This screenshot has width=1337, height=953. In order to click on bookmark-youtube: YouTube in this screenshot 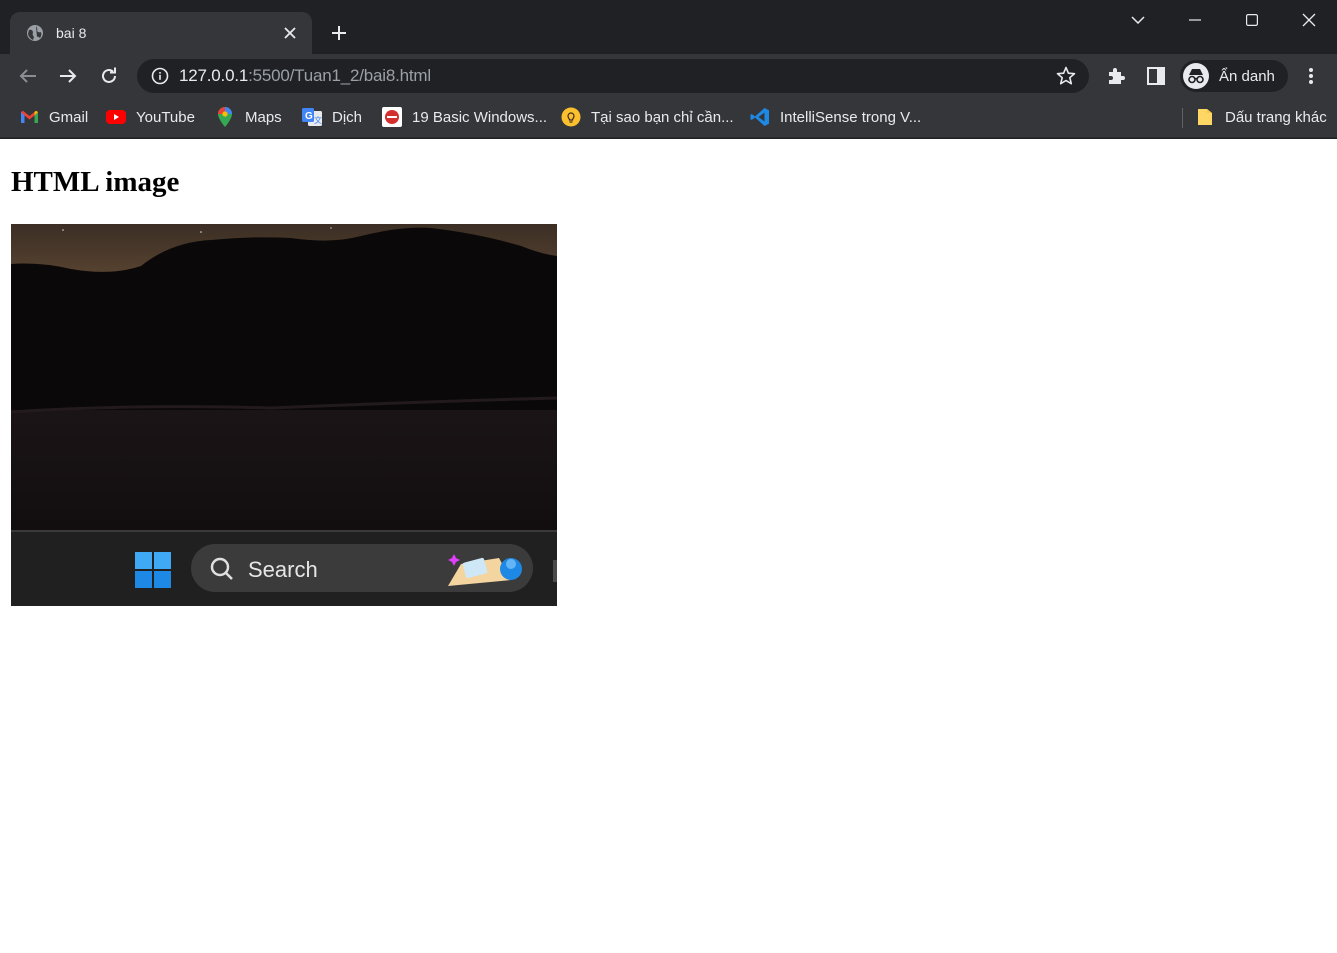, I will do `click(150, 117)`.